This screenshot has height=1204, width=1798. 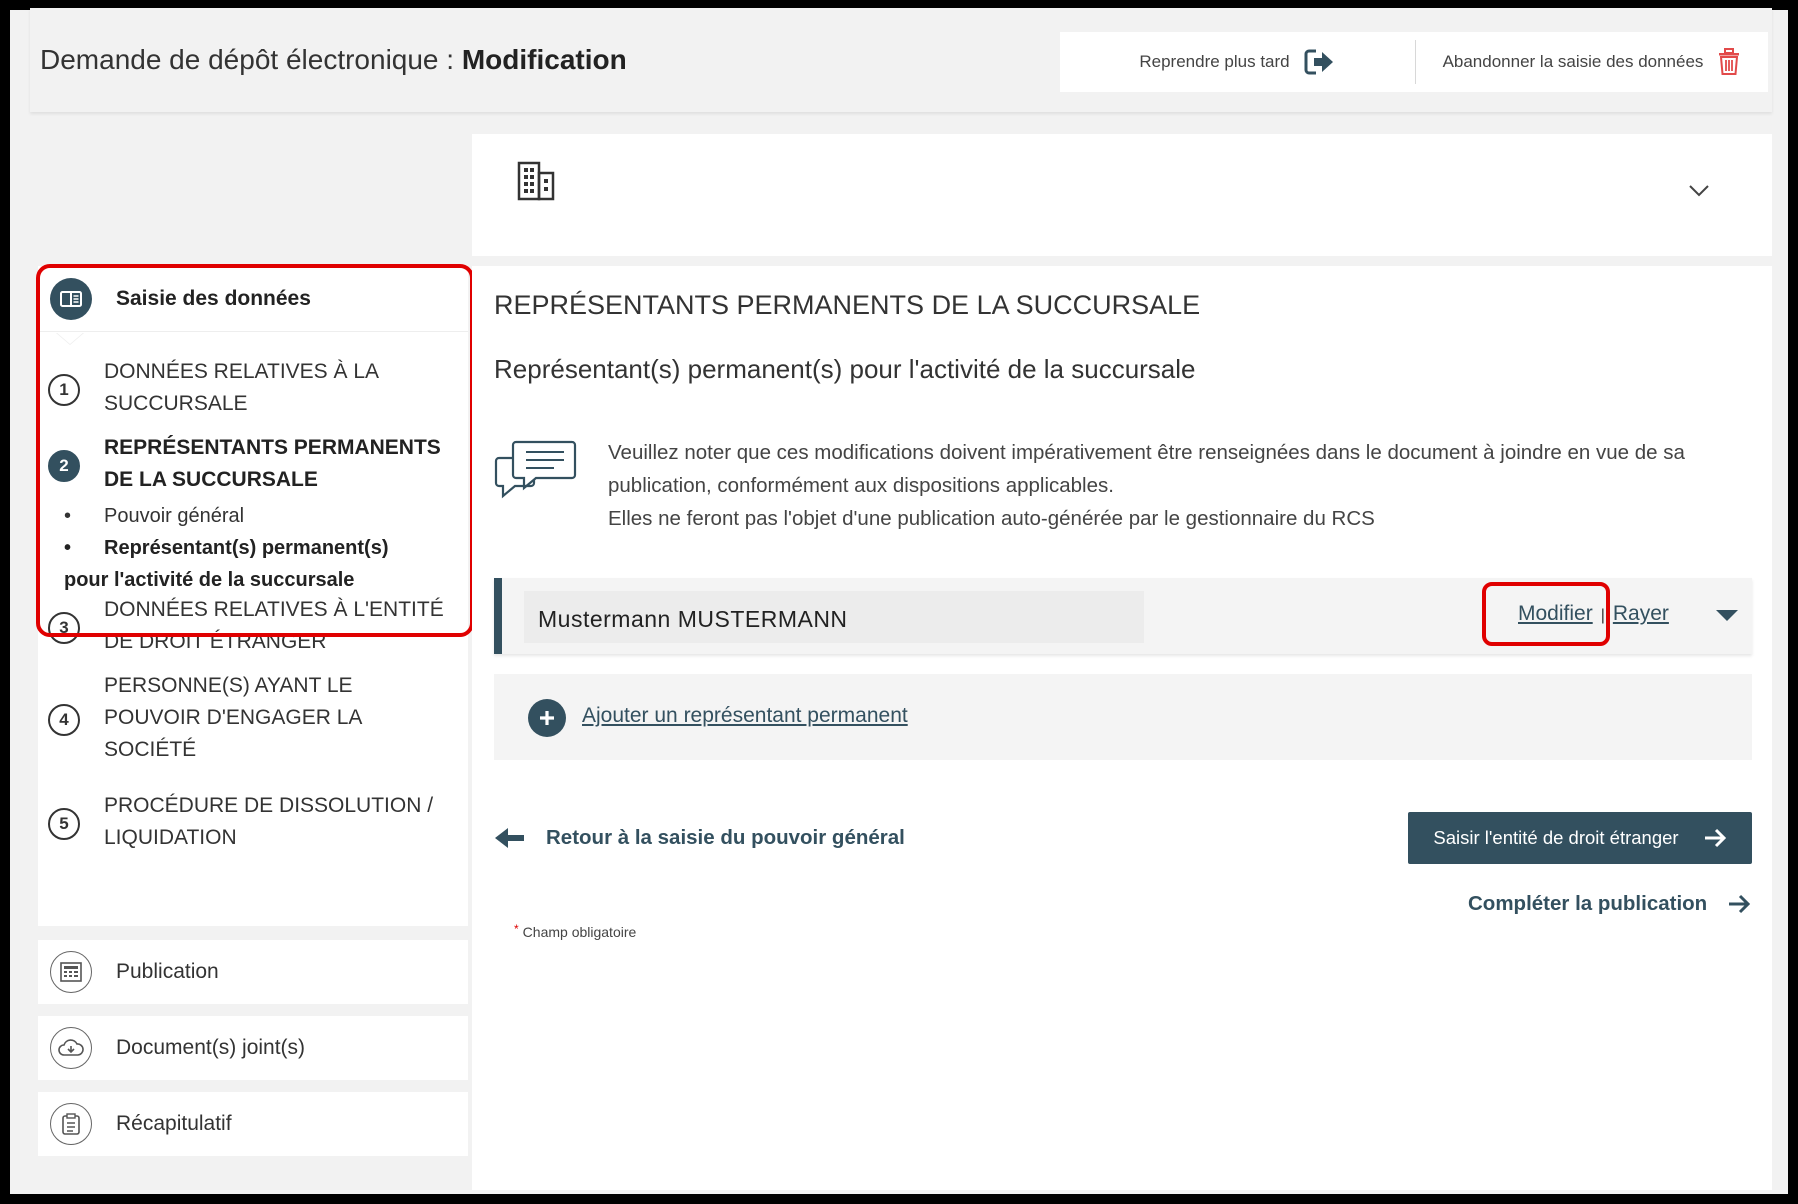 What do you see at coordinates (699, 838) in the screenshot?
I see `back-to-general-power-link: Retour à la saisie du pouvoir général` at bounding box center [699, 838].